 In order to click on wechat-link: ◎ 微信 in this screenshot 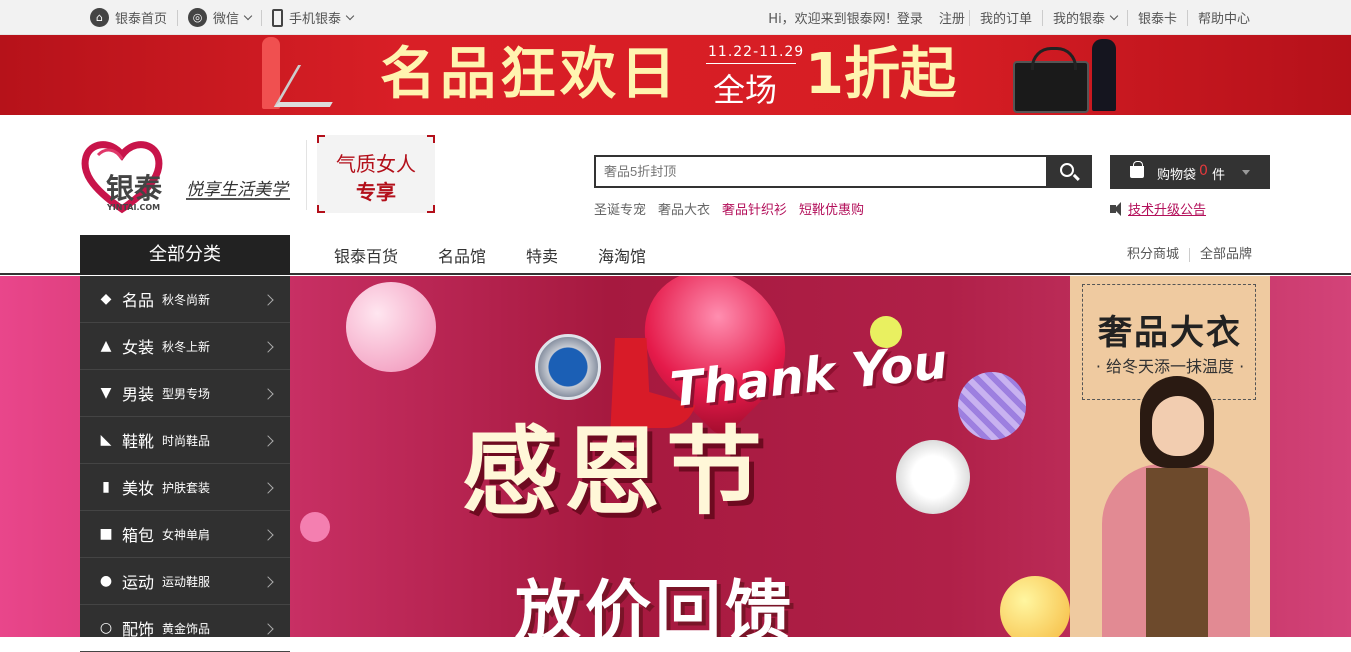, I will do `click(220, 17)`.